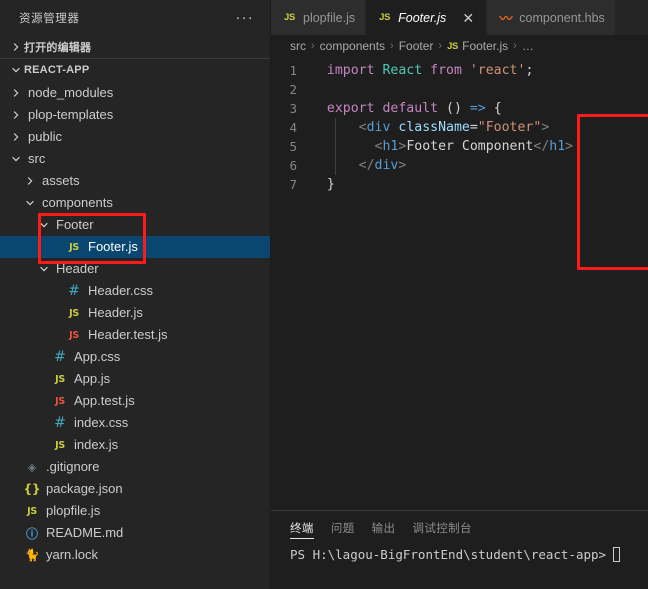 Image resolution: width=648 pixels, height=589 pixels. I want to click on tree-folder-assets: assets, so click(135, 181).